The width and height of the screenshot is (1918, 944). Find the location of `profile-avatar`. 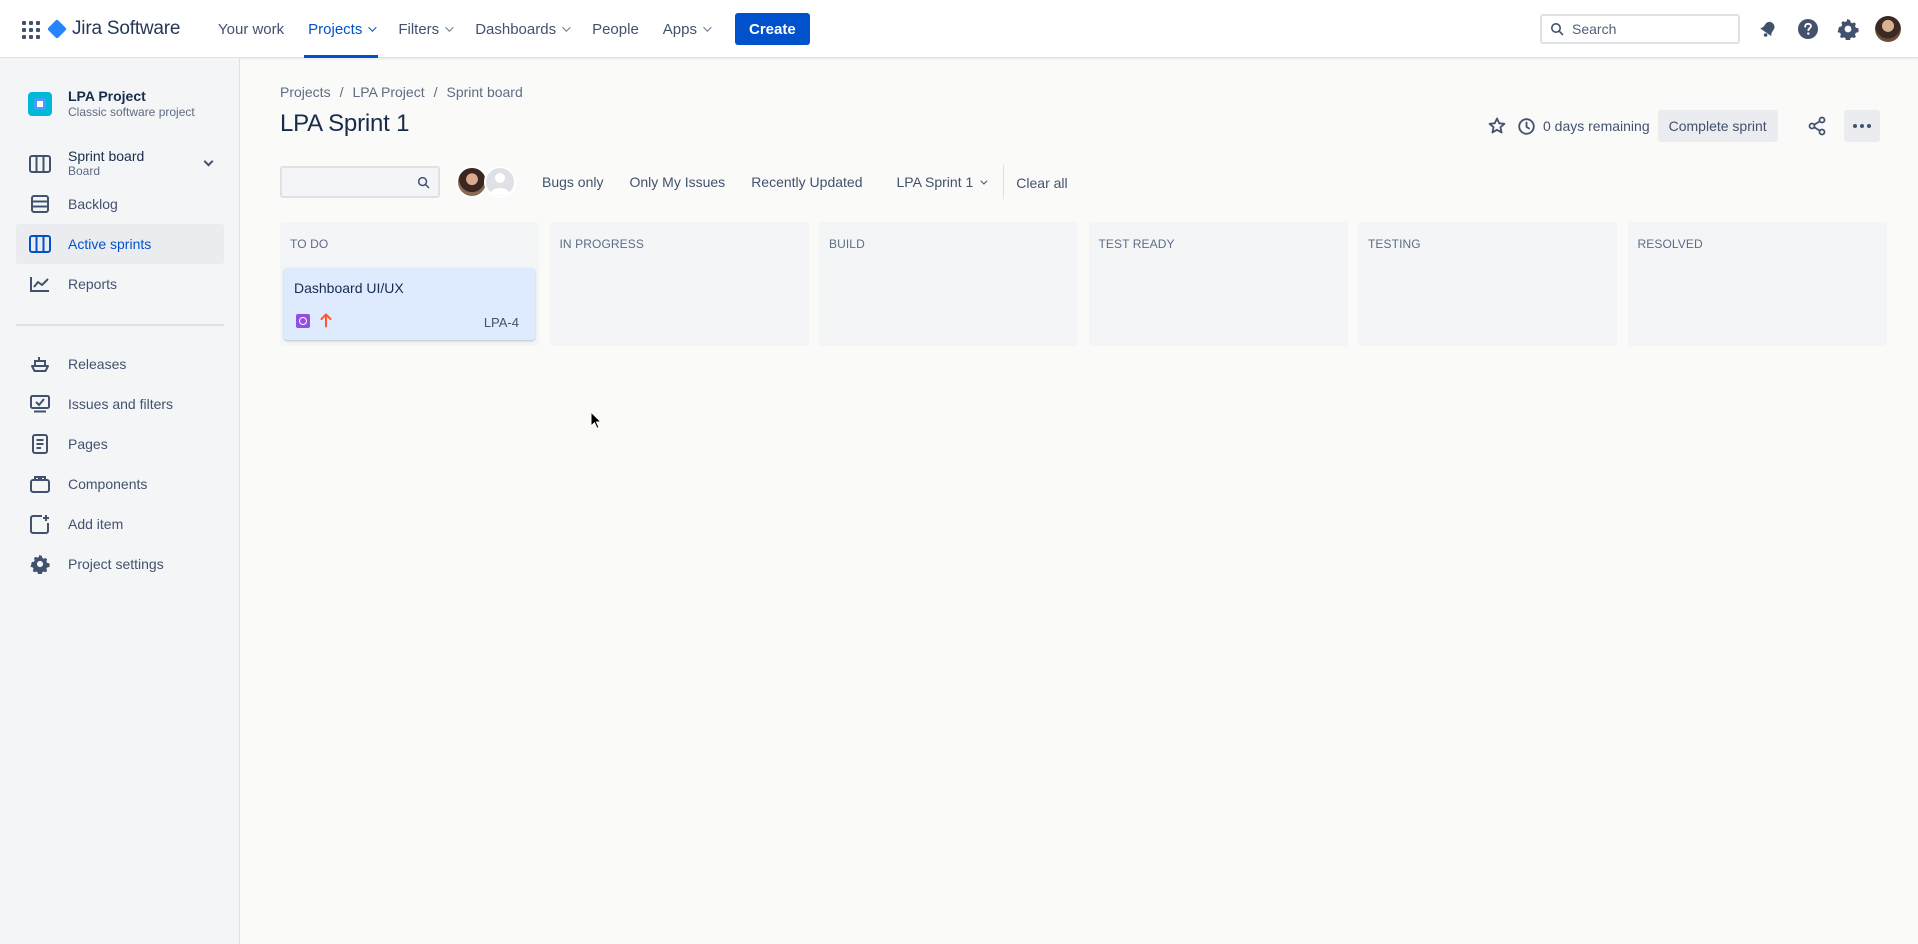

profile-avatar is located at coordinates (1888, 29).